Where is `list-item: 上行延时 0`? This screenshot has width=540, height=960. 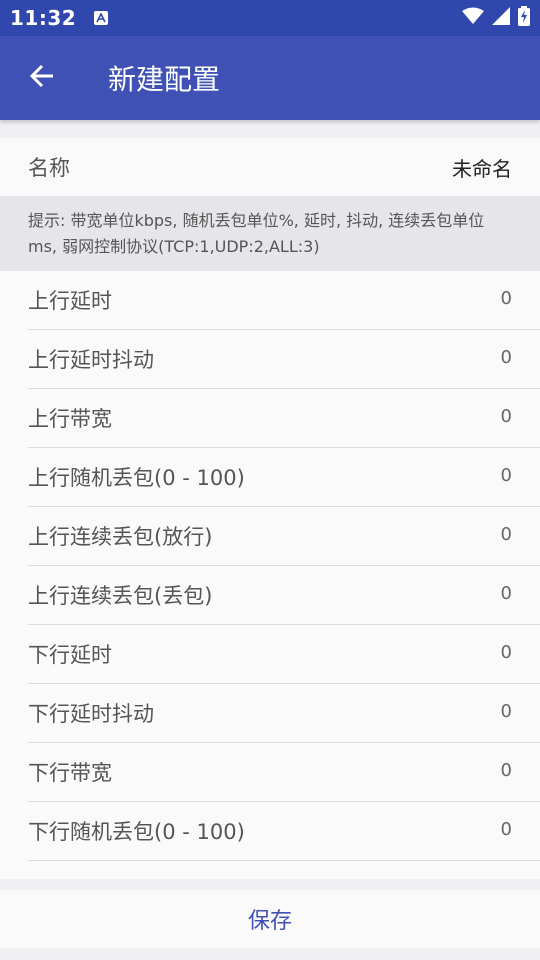 list-item: 上行延时 0 is located at coordinates (284, 300).